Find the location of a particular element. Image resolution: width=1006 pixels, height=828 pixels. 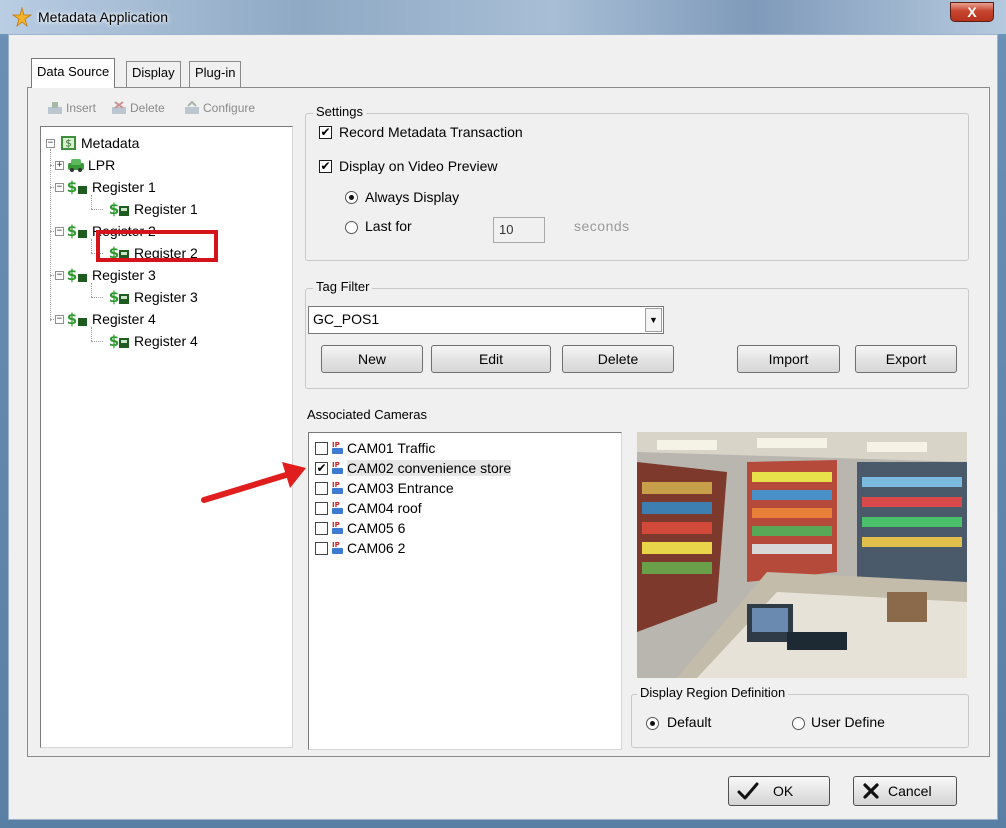

delete-button: Delete is located at coordinates (138, 108).